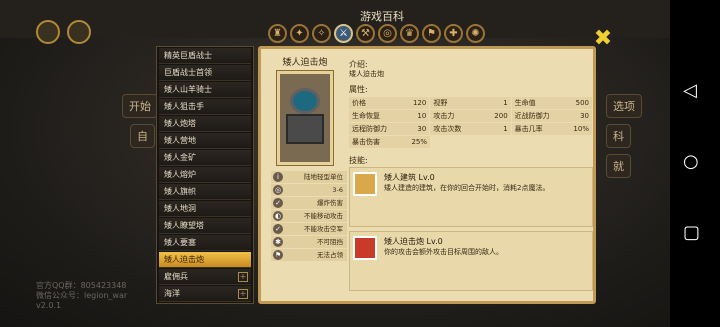 The width and height of the screenshot is (720, 327). I want to click on bg-button-start: 开始, so click(140, 106).